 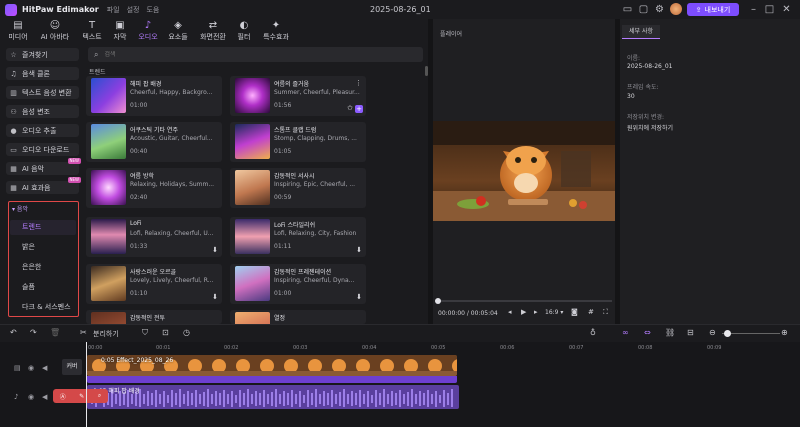 I want to click on redo-icon: ↷, so click(x=33, y=332).